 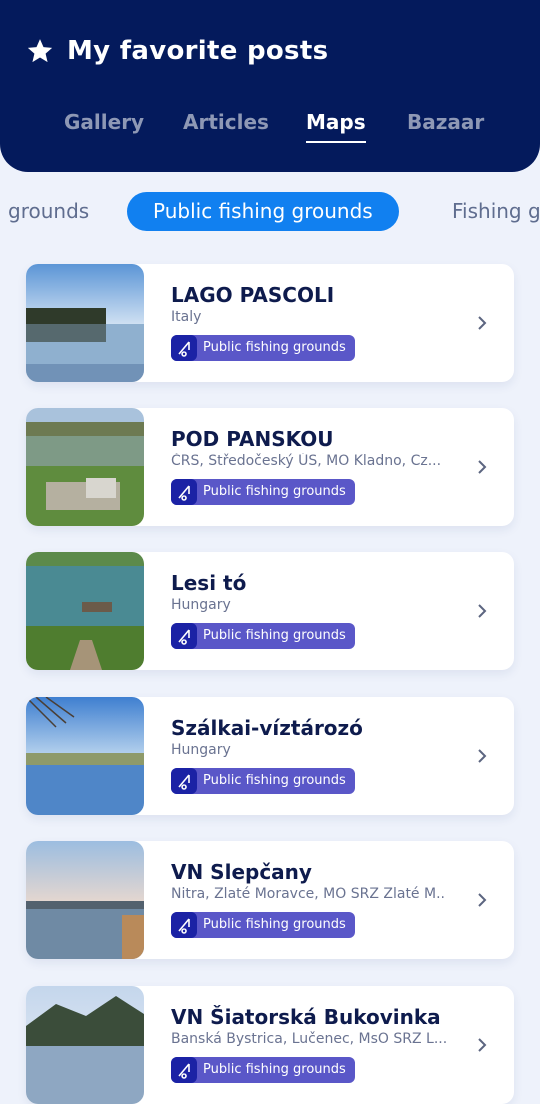 What do you see at coordinates (270, 130) in the screenshot?
I see `tab-bar: Gallery Articles Maps Bazaar` at bounding box center [270, 130].